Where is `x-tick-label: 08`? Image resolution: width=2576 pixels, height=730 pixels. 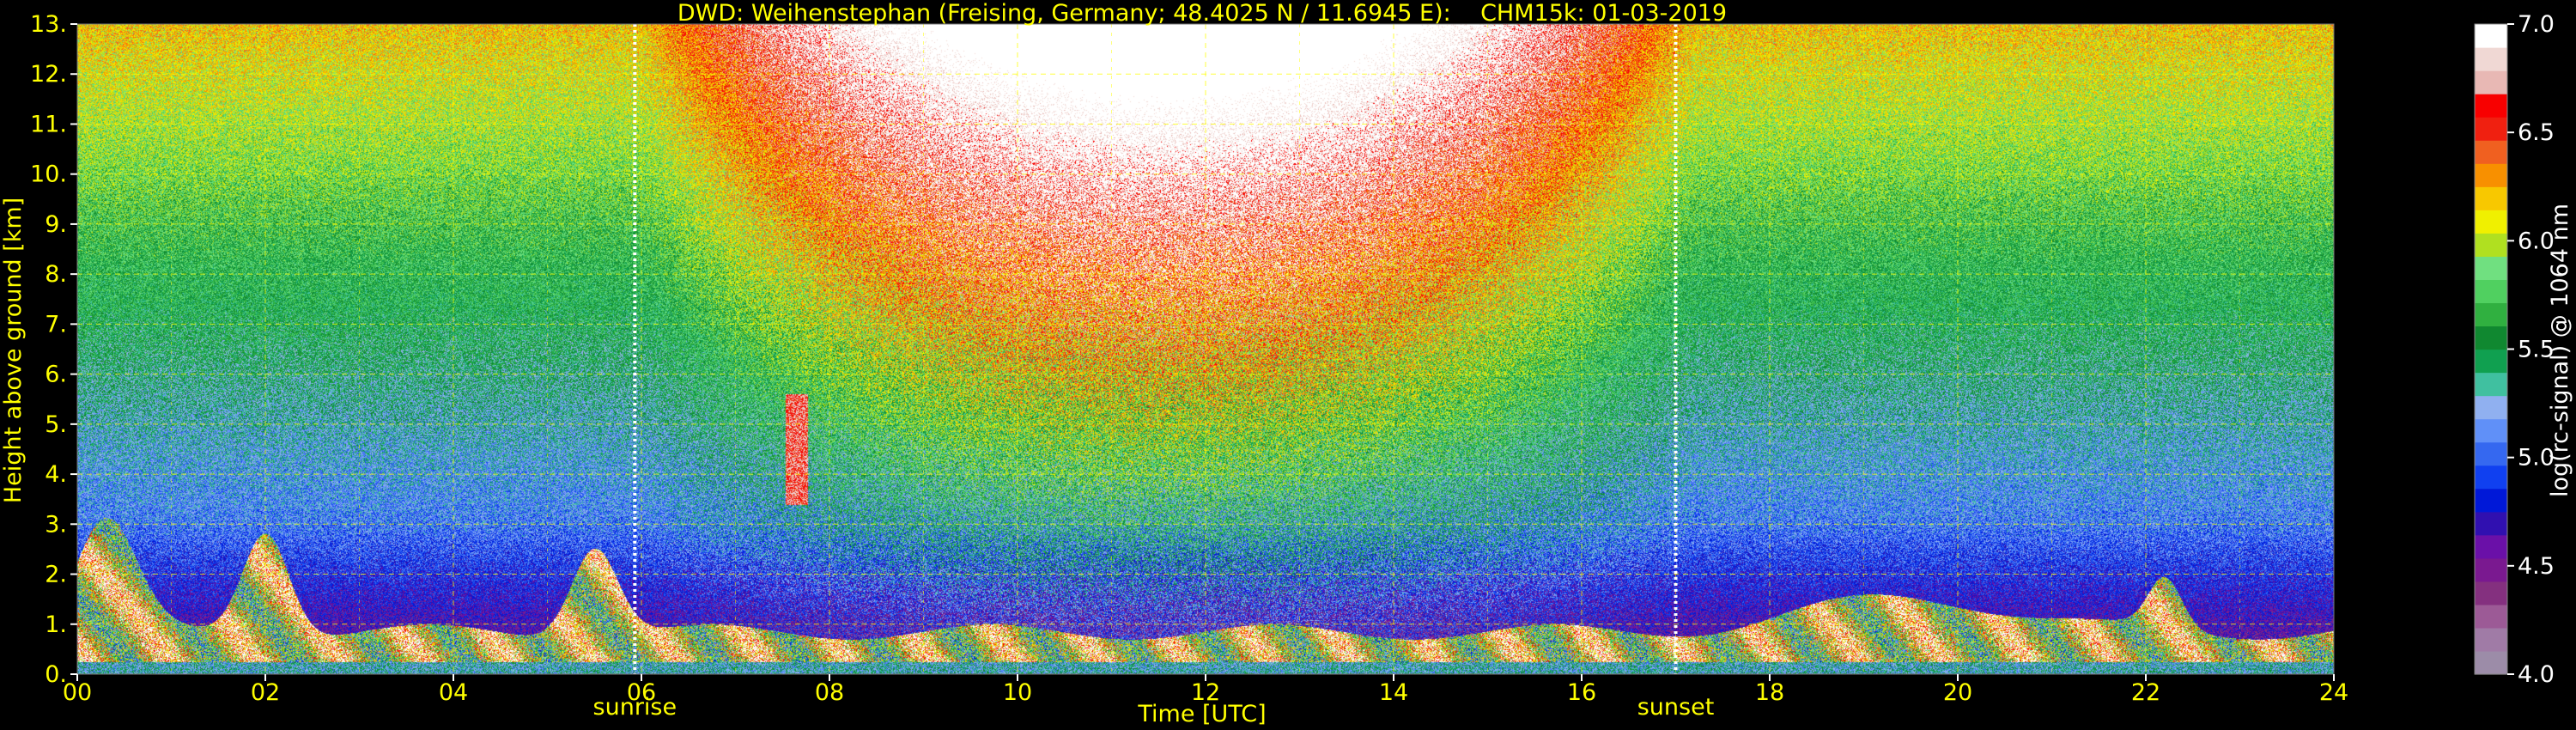
x-tick-label: 08 is located at coordinates (830, 692).